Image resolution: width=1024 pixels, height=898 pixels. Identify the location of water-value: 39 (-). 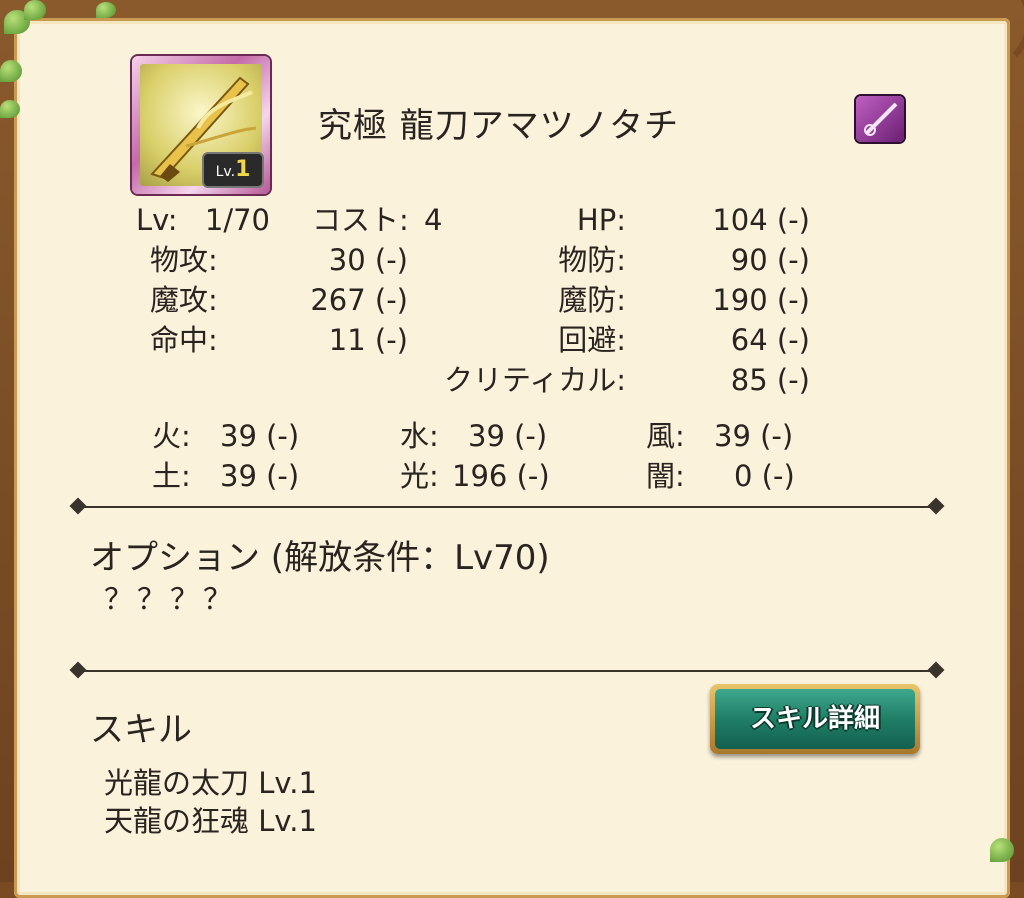
(508, 436).